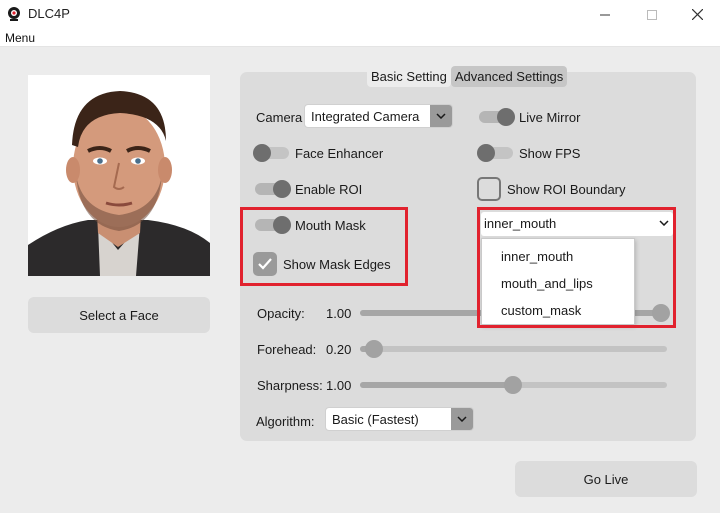 This screenshot has width=720, height=513. I want to click on face-enhancer-switch, so click(271, 153).